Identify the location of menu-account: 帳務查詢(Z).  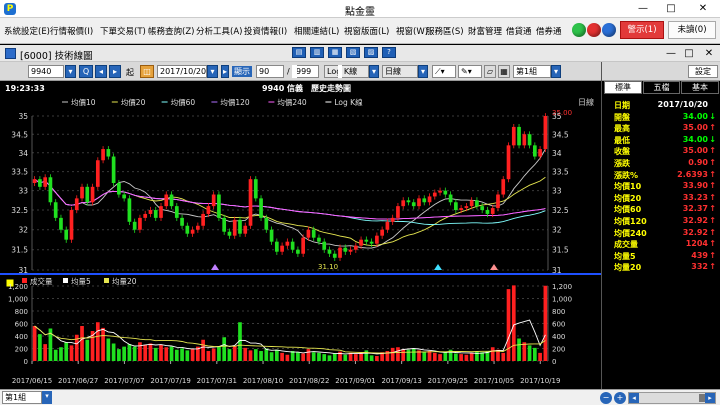
(171, 31).